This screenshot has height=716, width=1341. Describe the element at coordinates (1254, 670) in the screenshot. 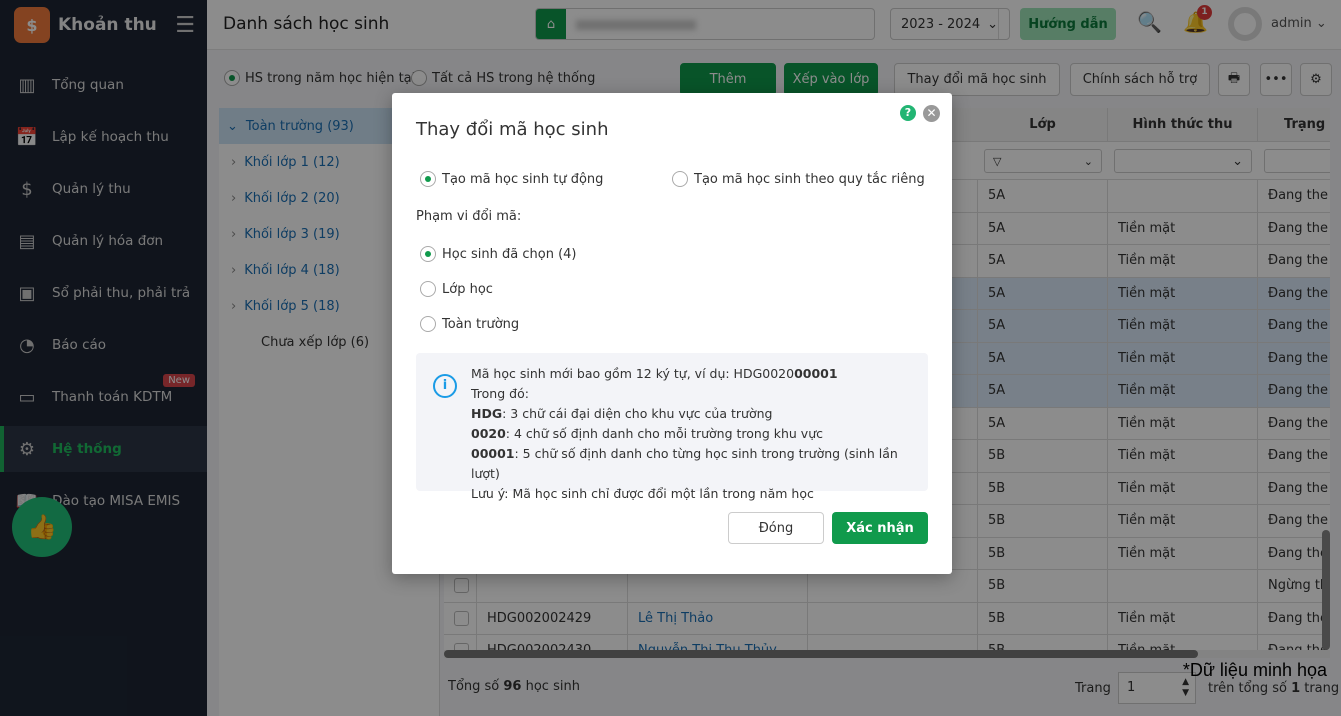

I see `watermark: *Dữ liệu minh họa` at that location.